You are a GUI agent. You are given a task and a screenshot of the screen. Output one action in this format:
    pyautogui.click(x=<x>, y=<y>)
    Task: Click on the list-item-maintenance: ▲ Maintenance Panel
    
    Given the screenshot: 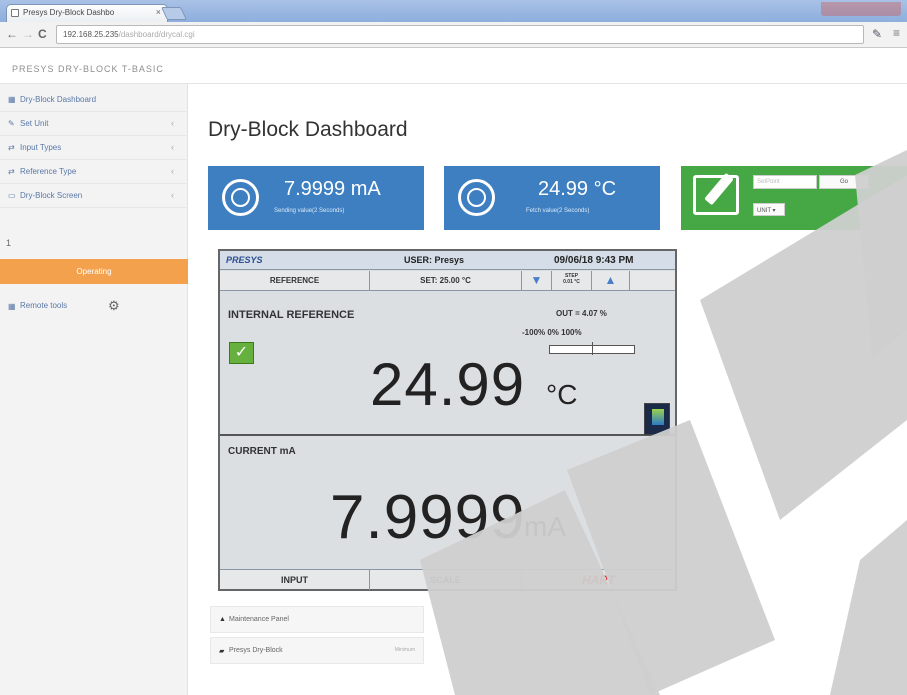 What is the action you would take?
    pyautogui.click(x=317, y=619)
    